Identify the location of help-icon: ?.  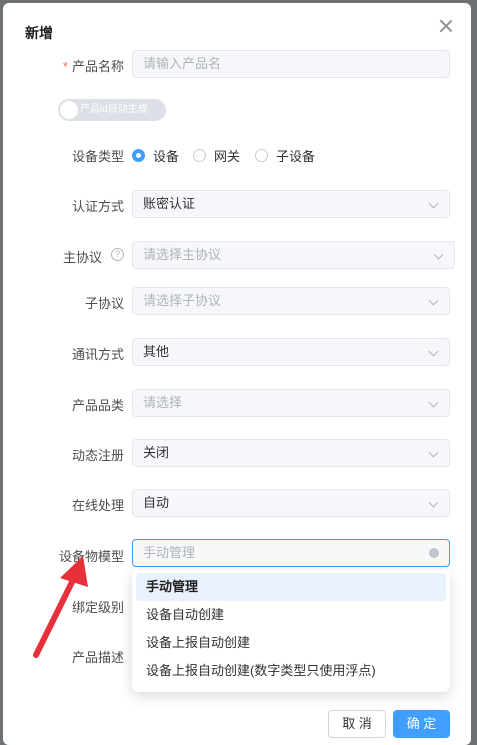
(117, 254).